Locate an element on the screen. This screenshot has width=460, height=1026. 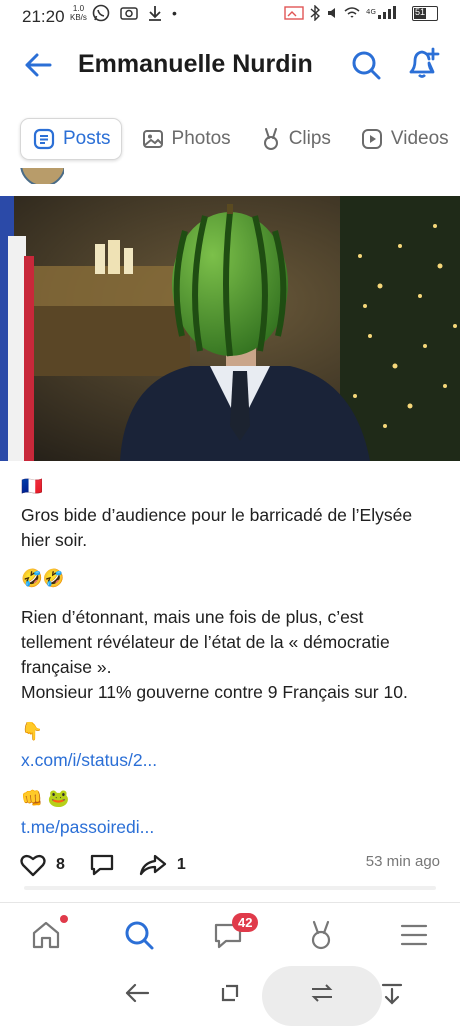
post-divider is located at coordinates (230, 888).